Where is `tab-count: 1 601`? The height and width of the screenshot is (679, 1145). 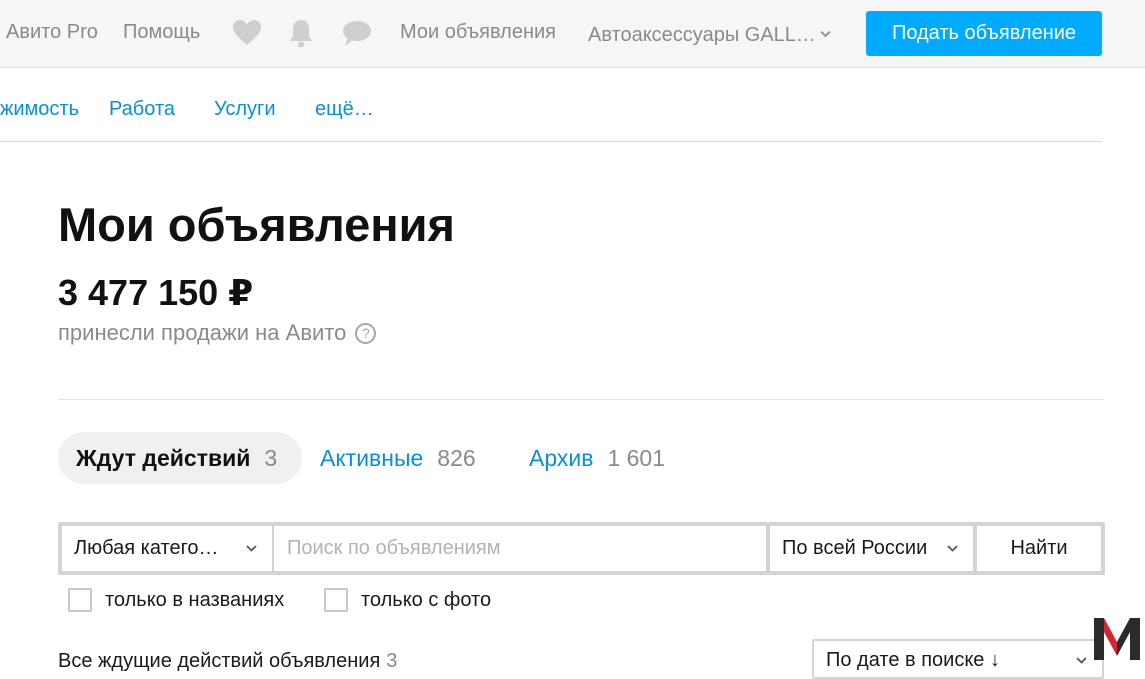
tab-count: 1 601 is located at coordinates (636, 457).